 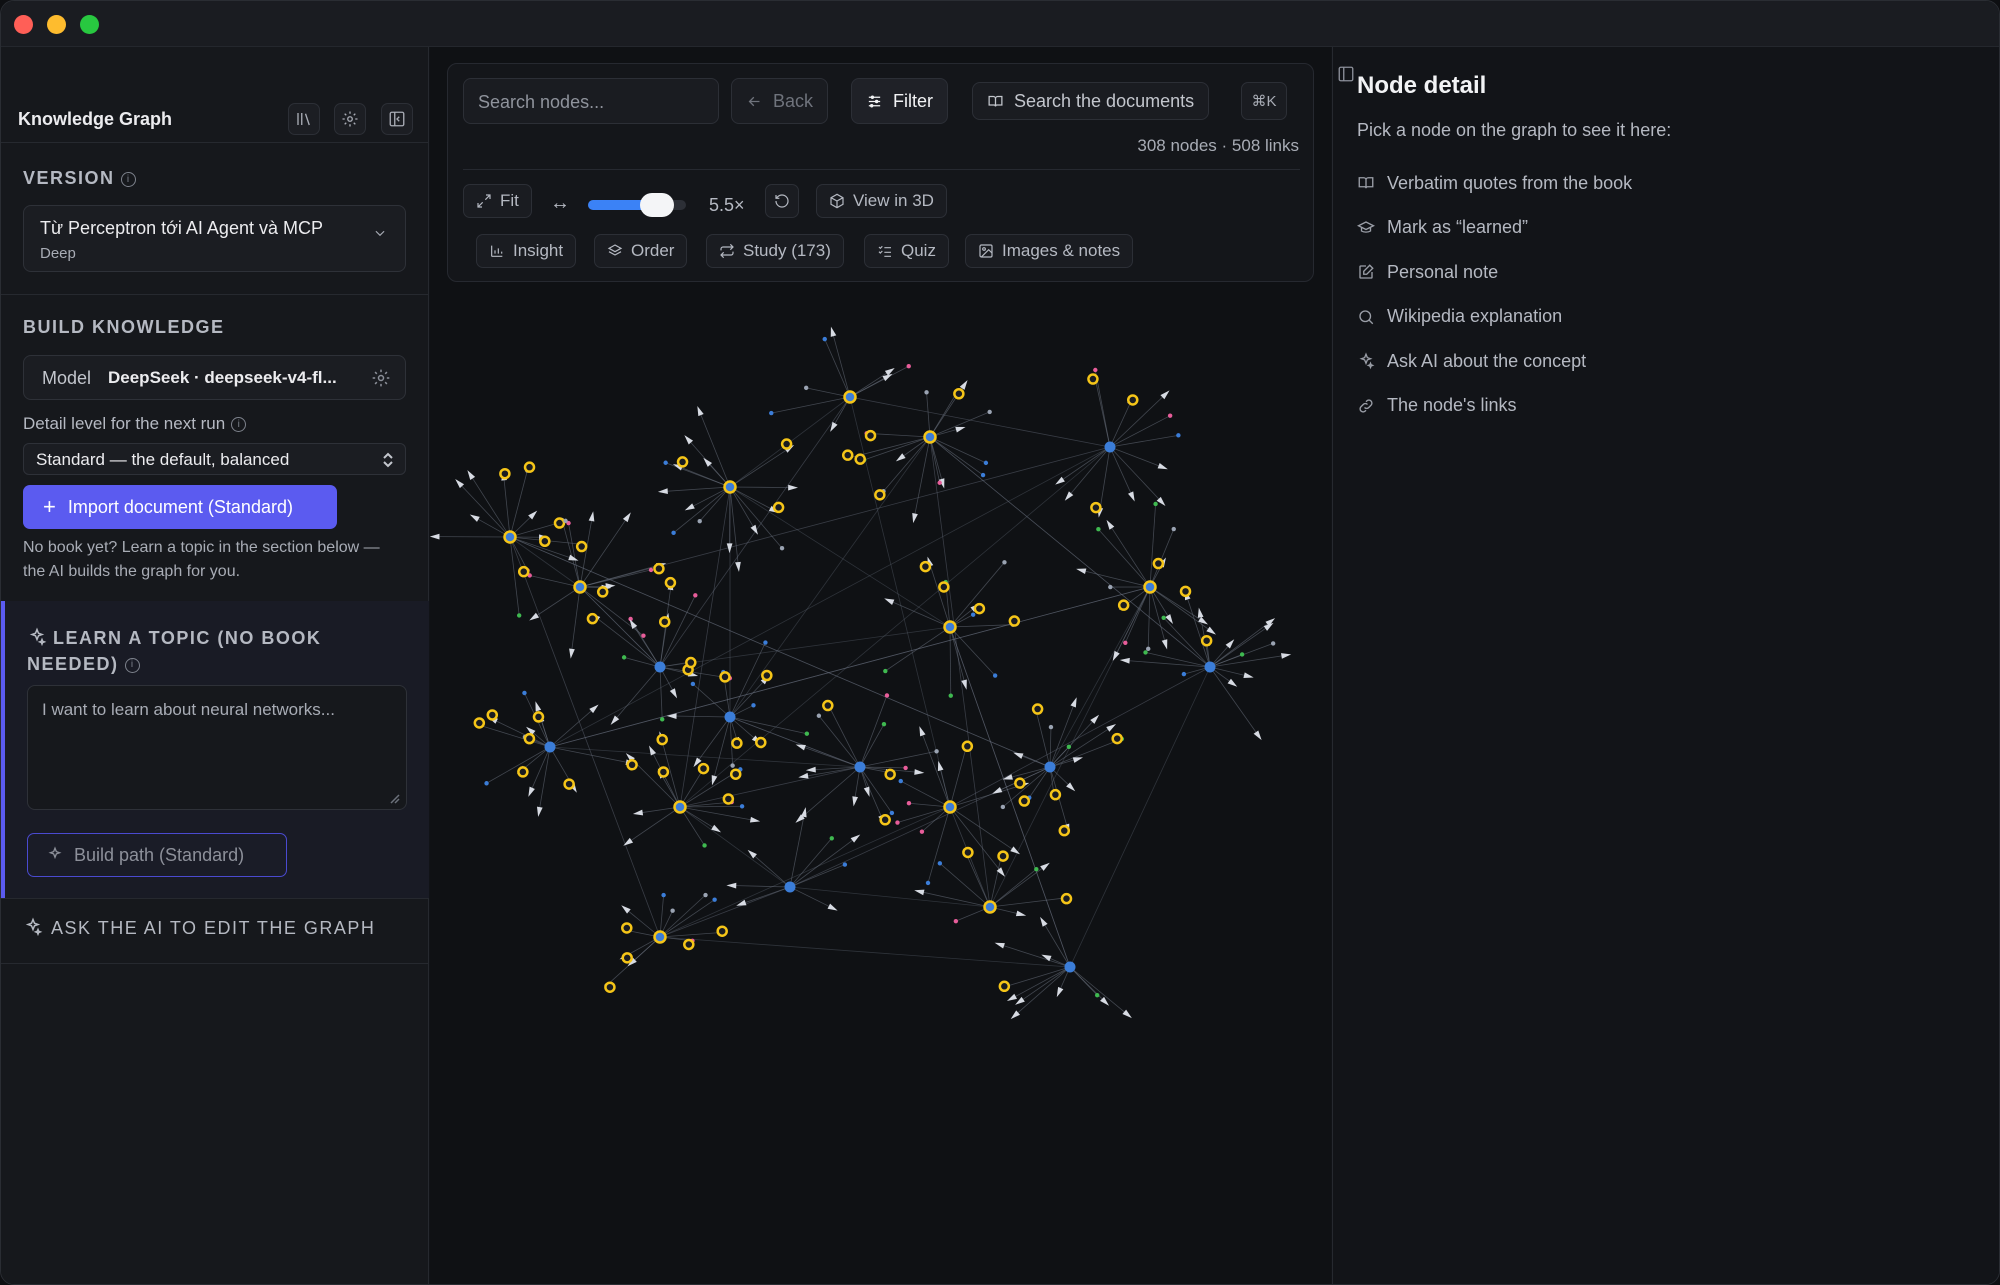 What do you see at coordinates (1049, 251) in the screenshot?
I see `images-notes-button: Images & notes` at bounding box center [1049, 251].